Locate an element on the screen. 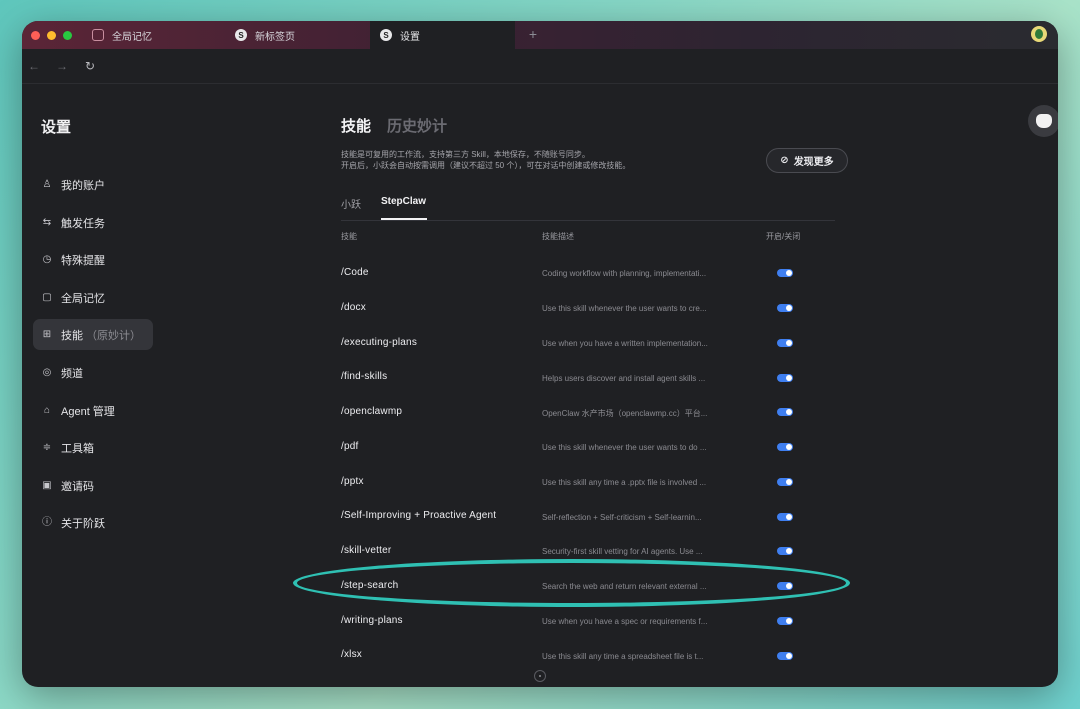 The image size is (1080, 709). sidebar-item-sublabel: （原妙计） is located at coordinates (113, 335).